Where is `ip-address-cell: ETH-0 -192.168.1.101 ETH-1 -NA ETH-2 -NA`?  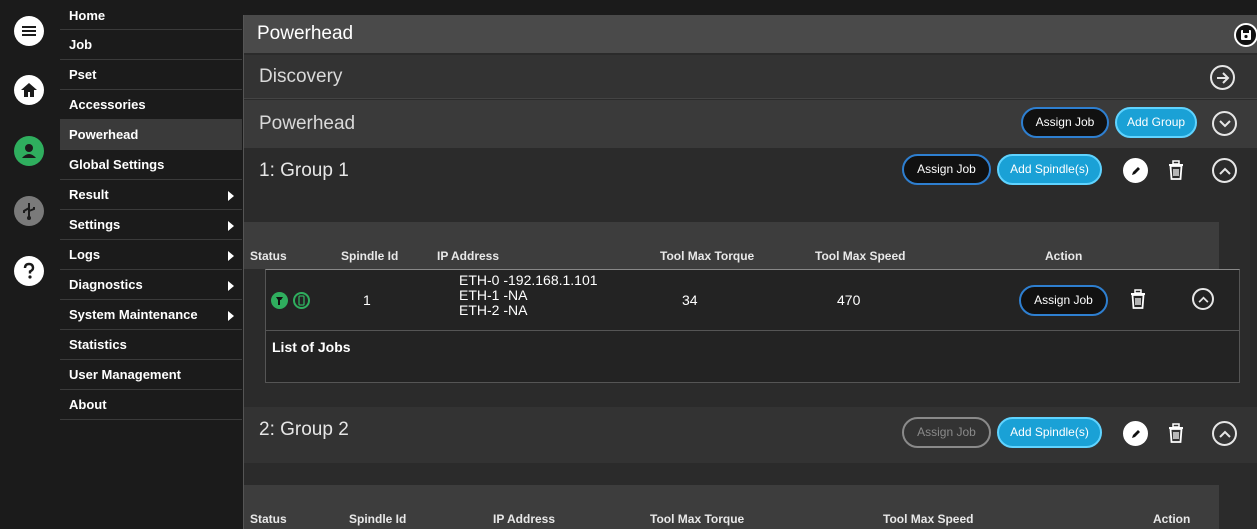 ip-address-cell: ETH-0 -192.168.1.101 ETH-1 -NA ETH-2 -NA is located at coordinates (528, 295).